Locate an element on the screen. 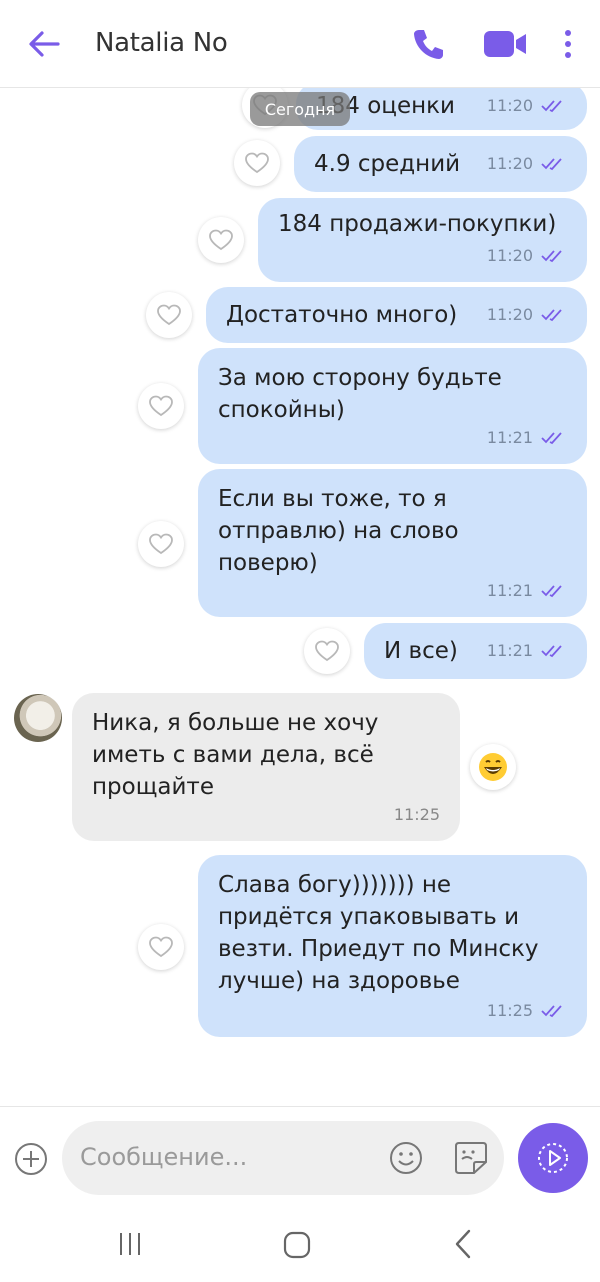 Image resolution: width=600 pixels, height=1282 pixels. video-camera-icon is located at coordinates (505, 44).